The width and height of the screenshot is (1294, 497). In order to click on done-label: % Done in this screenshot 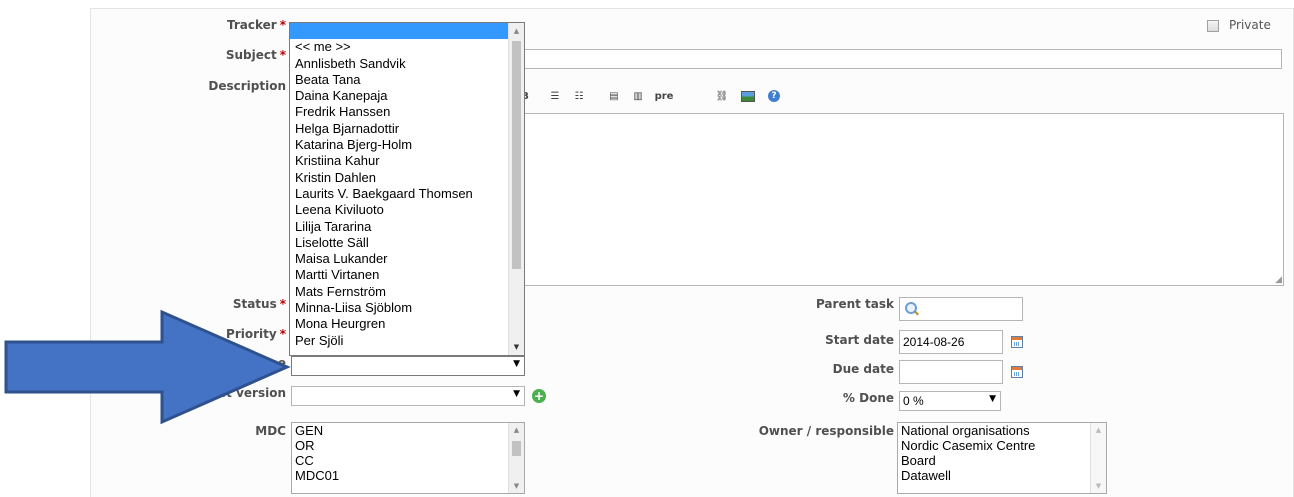, I will do `click(868, 398)`.